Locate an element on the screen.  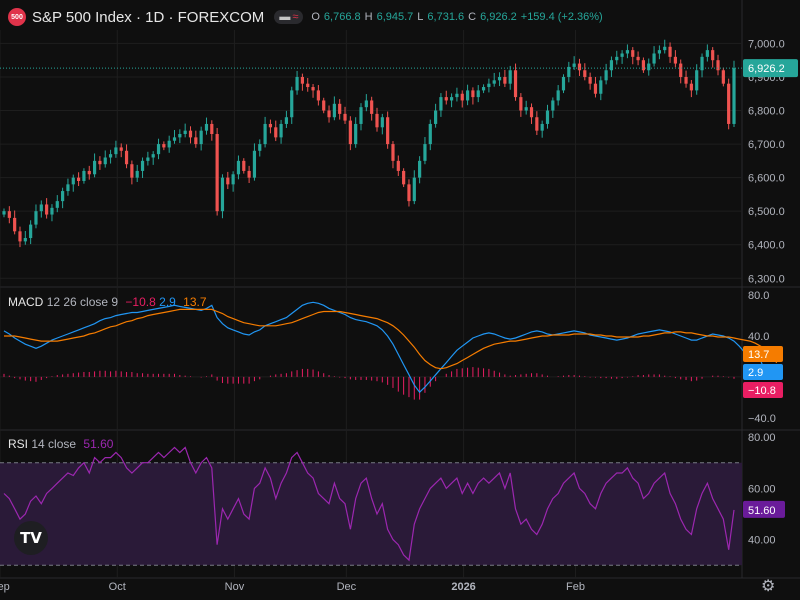
change-value: +159.4 (+2.36%) is located at coordinates (561, 17).